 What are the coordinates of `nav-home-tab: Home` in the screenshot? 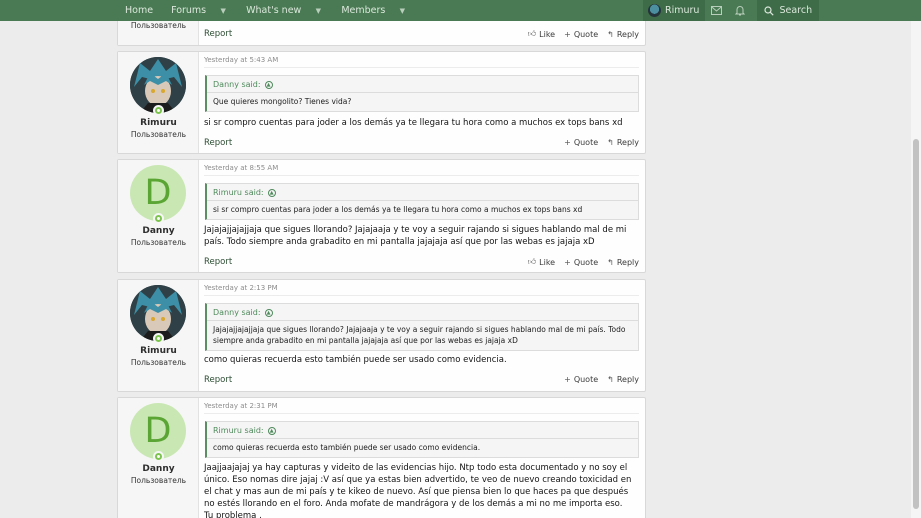 It's located at (139, 10).